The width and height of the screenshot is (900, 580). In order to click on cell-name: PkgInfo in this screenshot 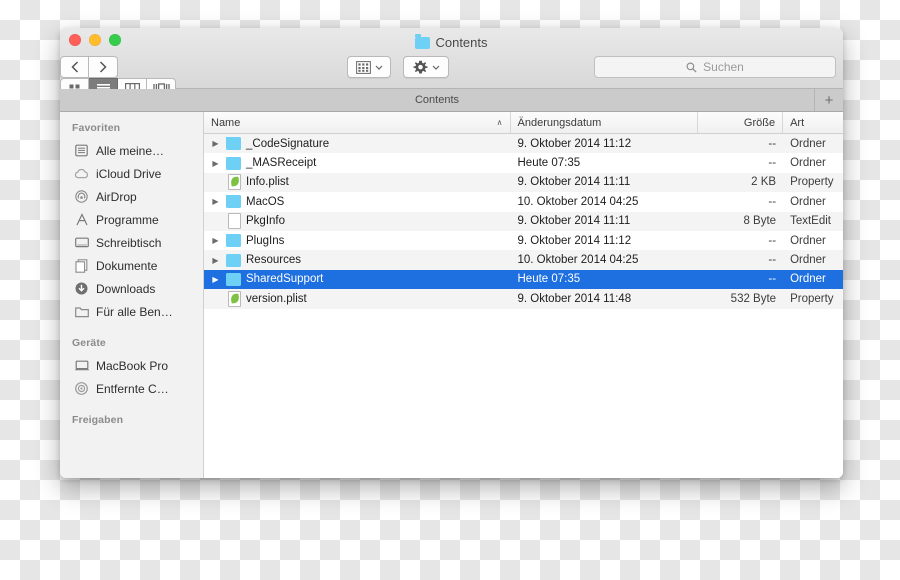, I will do `click(357, 221)`.